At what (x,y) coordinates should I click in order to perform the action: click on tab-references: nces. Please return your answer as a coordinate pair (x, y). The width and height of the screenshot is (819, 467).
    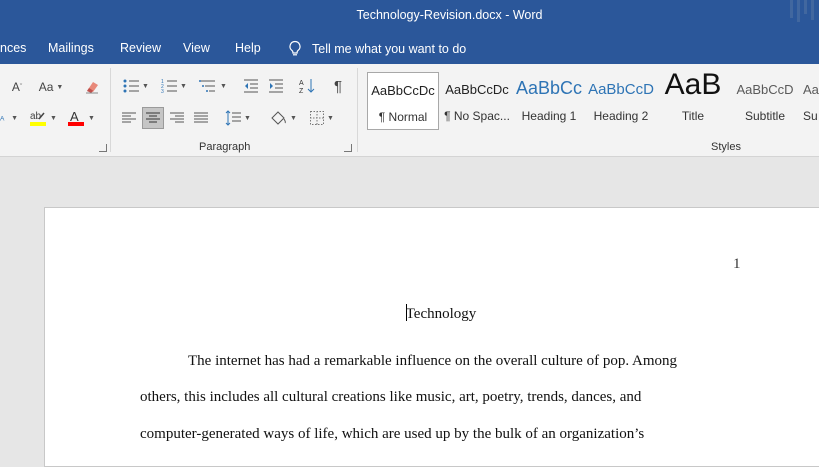
    Looking at the image, I should click on (13, 48).